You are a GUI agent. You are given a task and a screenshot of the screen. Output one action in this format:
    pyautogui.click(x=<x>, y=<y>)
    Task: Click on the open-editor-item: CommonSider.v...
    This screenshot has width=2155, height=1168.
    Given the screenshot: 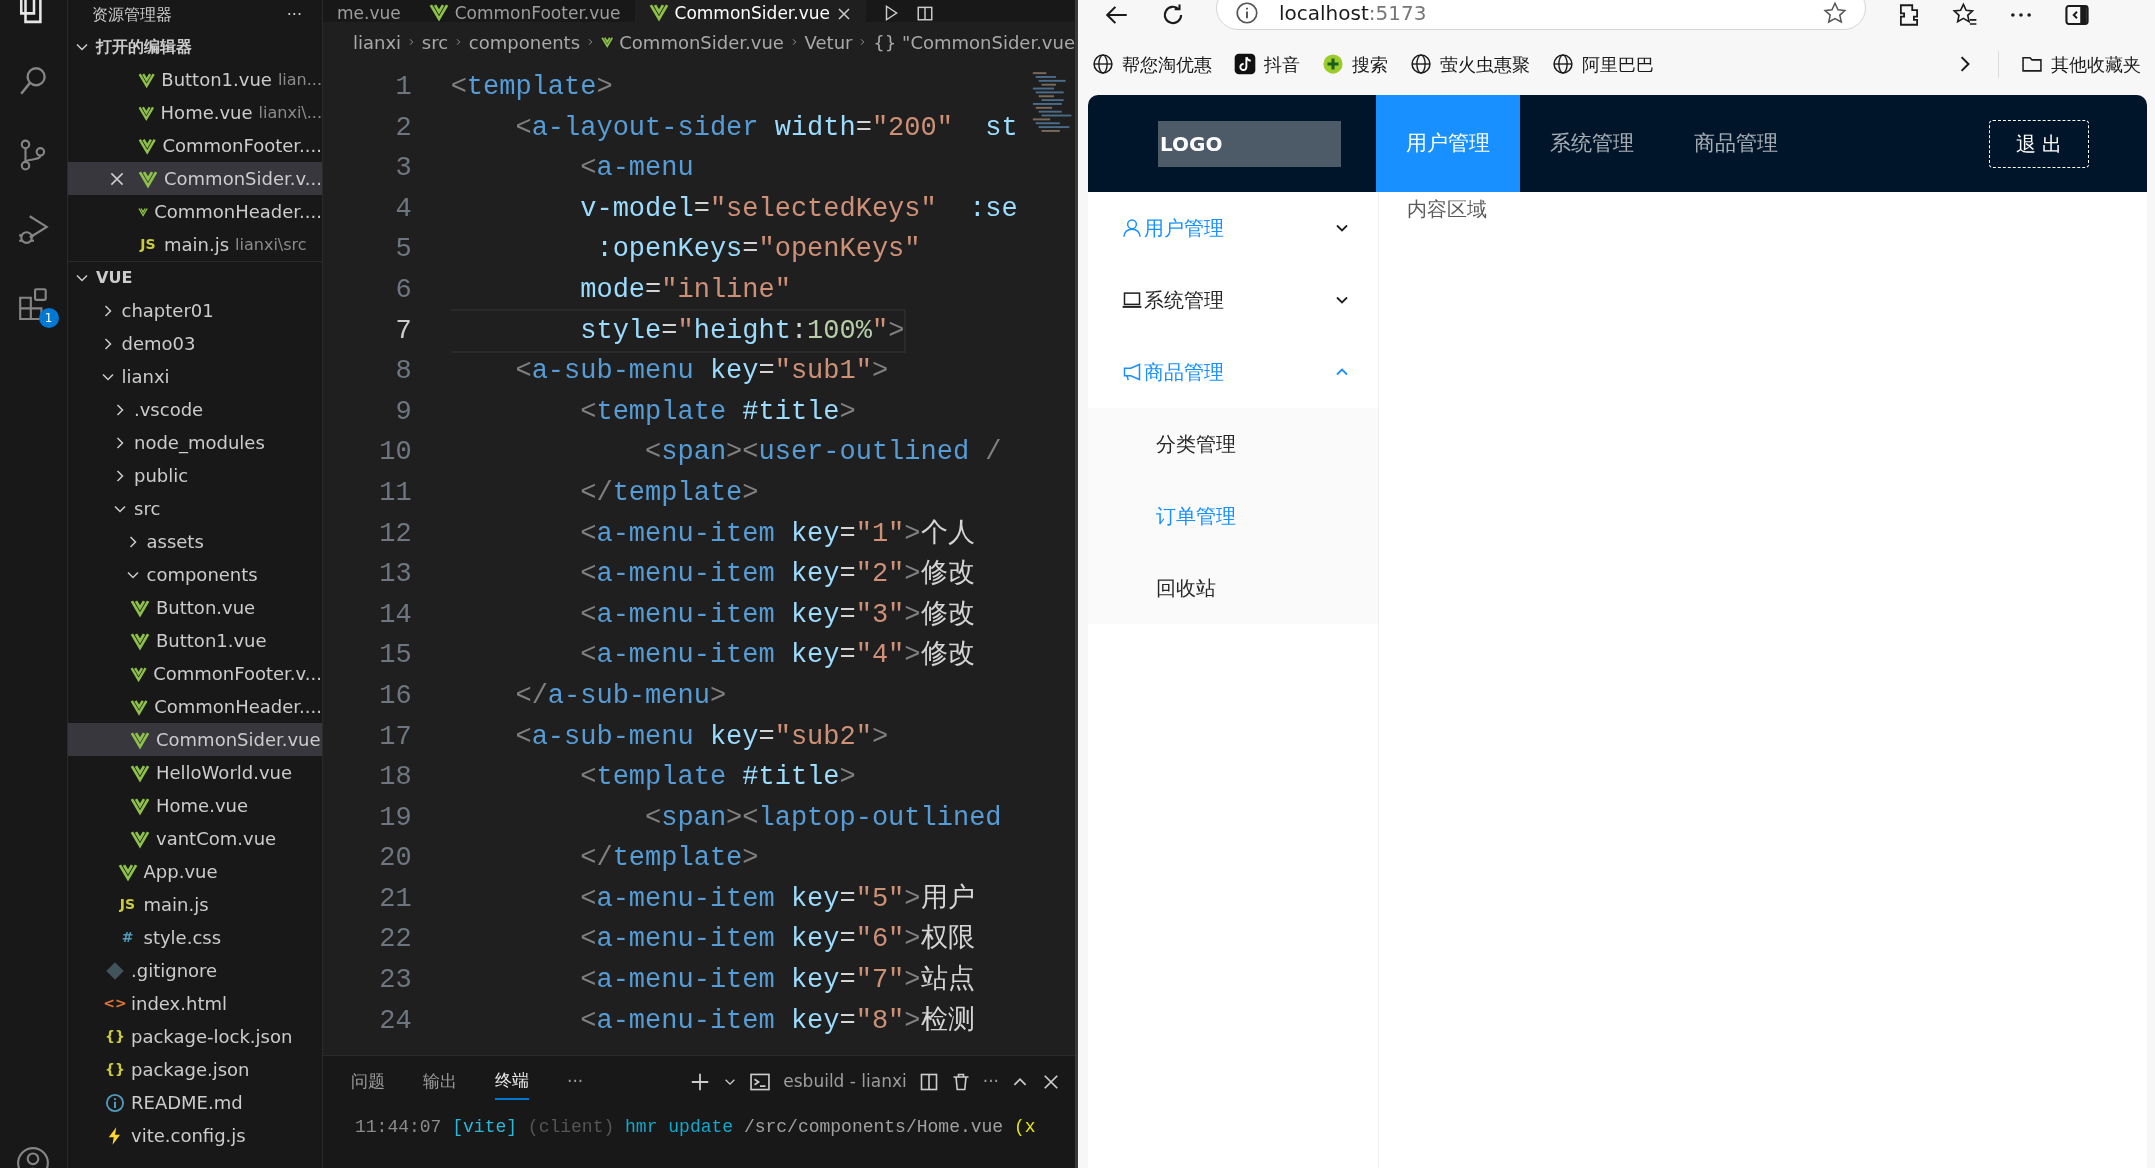 What is the action you would take?
    pyautogui.click(x=195, y=178)
    